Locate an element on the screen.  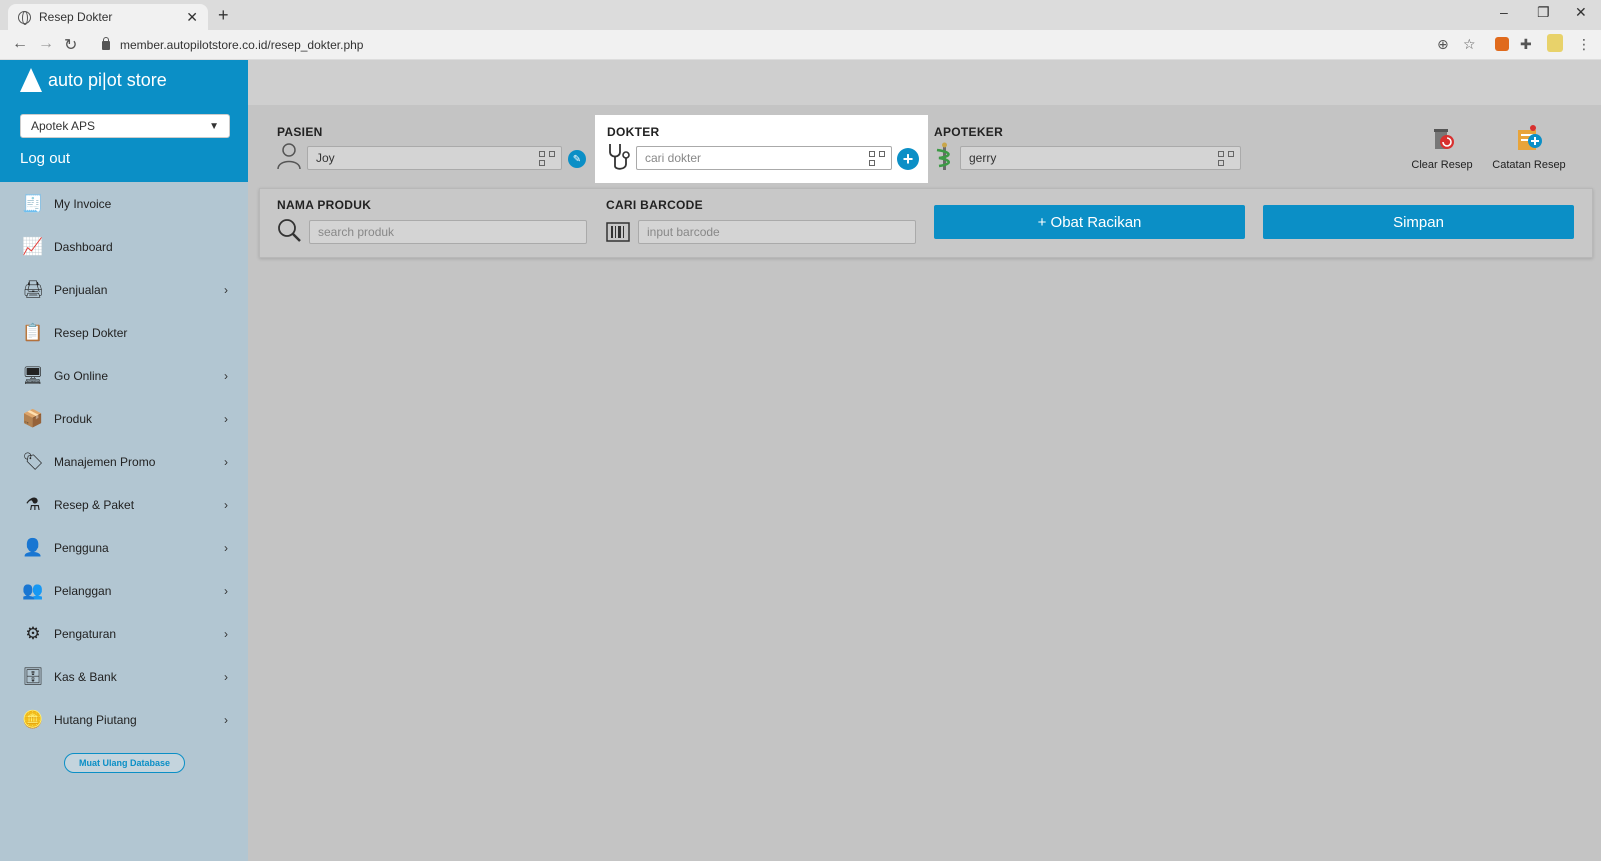
clear-resep-button: Clear Resep is located at coordinates (1442, 147).